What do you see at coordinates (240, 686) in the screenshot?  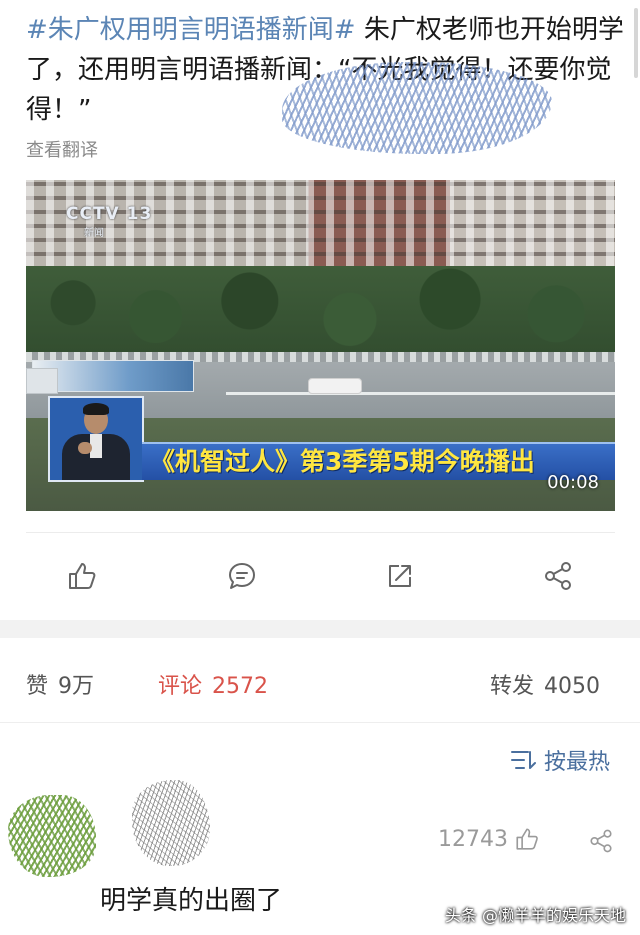 I see `comments-value: 2572` at bounding box center [240, 686].